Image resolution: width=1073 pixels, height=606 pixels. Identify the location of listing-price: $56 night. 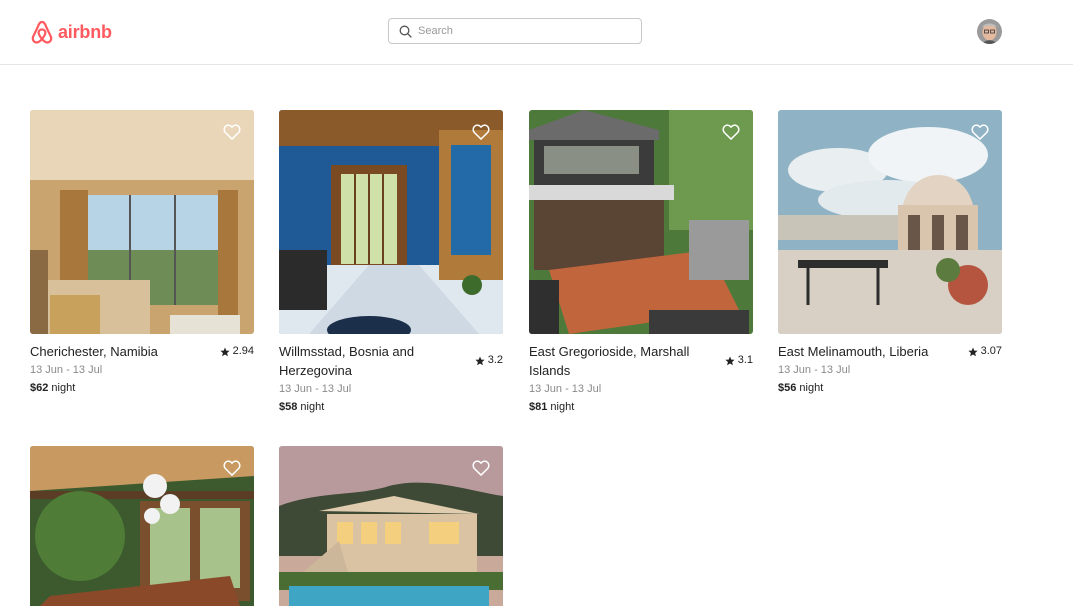
(890, 388).